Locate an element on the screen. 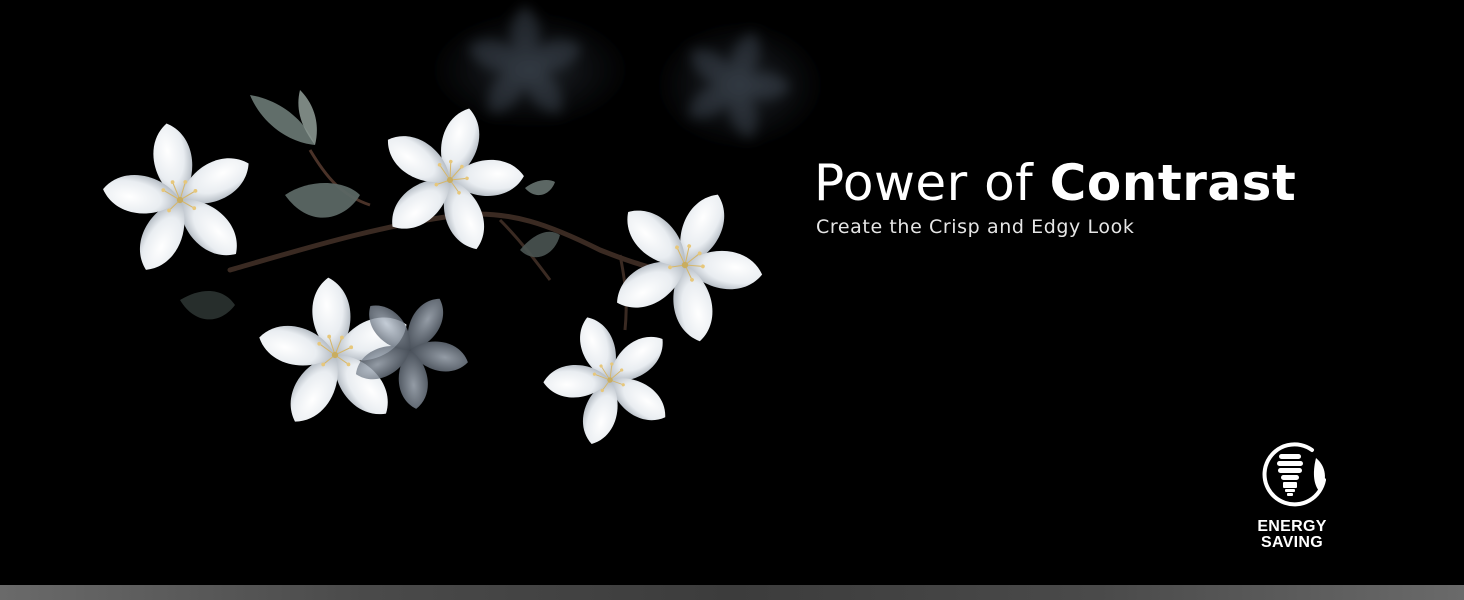 Image resolution: width=1464 pixels, height=600 pixels. headline-regular: Power of is located at coordinates (924, 183).